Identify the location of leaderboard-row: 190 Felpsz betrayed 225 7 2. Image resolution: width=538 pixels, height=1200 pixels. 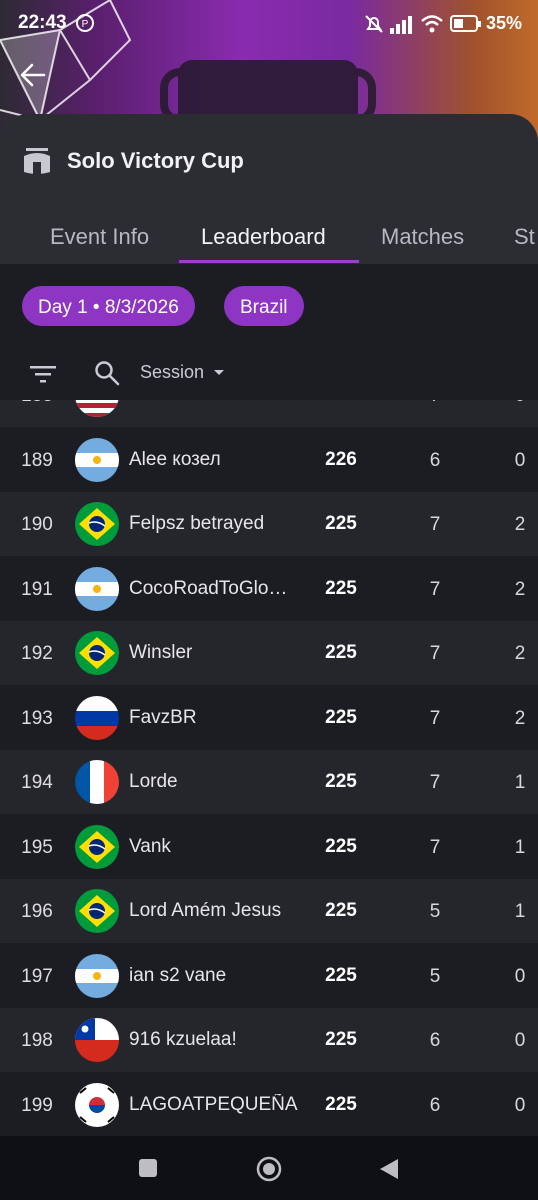
(269, 524).